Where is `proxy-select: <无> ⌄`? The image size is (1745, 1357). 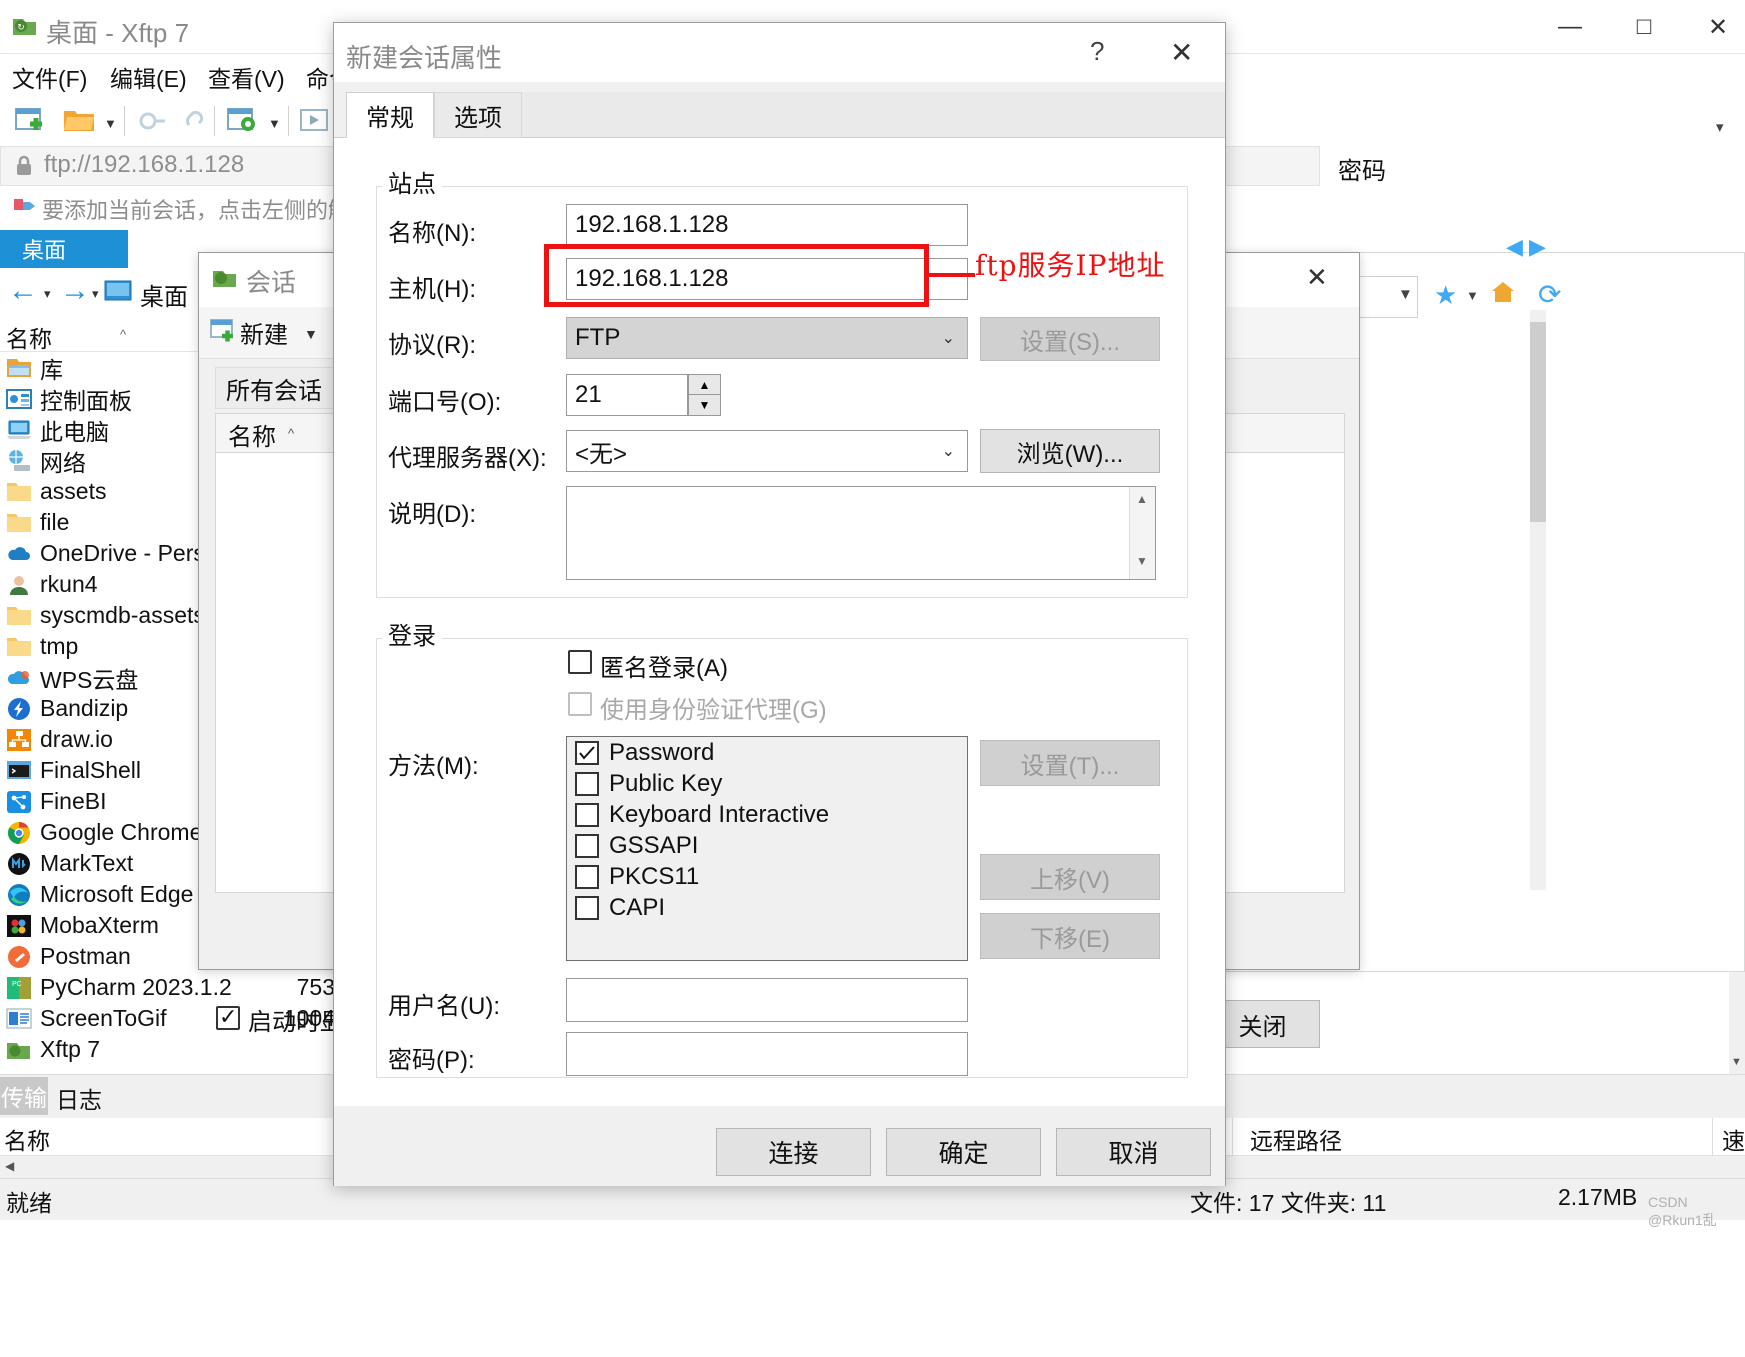
proxy-select: <无> ⌄ is located at coordinates (767, 451).